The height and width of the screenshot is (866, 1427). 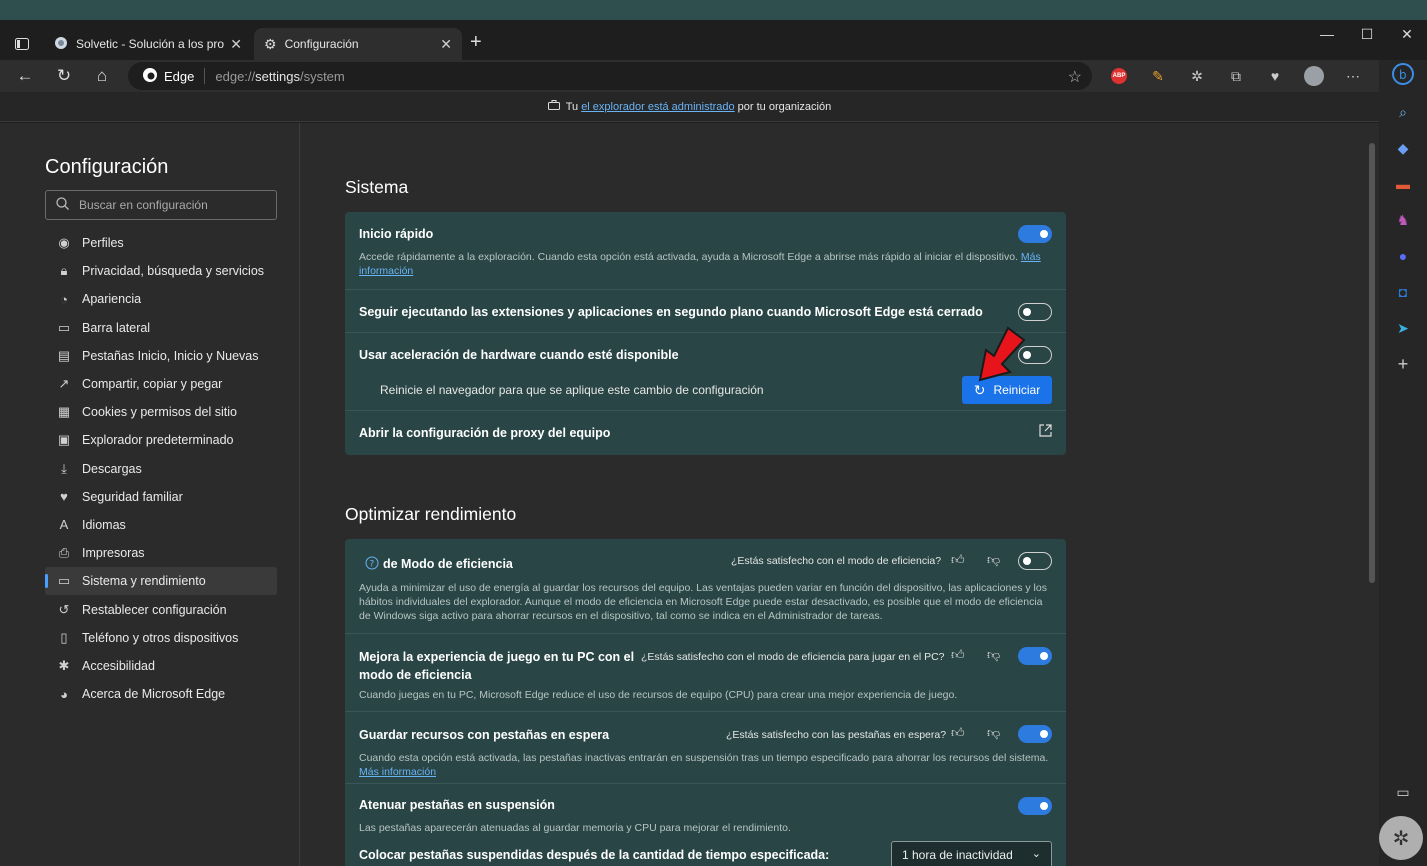 I want to click on more-info-link: Más información, so click(x=397, y=772).